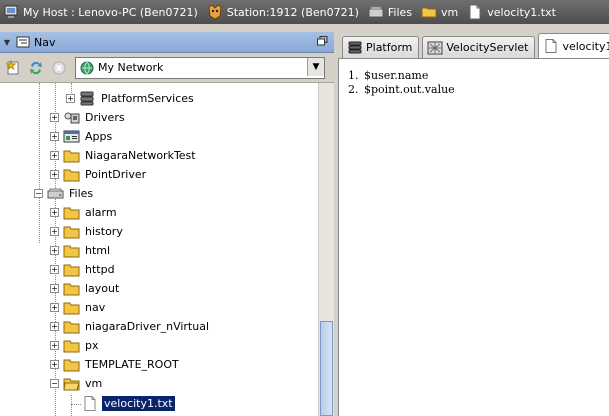  Describe the element at coordinates (215, 12) in the screenshot. I see `station-icon` at that location.